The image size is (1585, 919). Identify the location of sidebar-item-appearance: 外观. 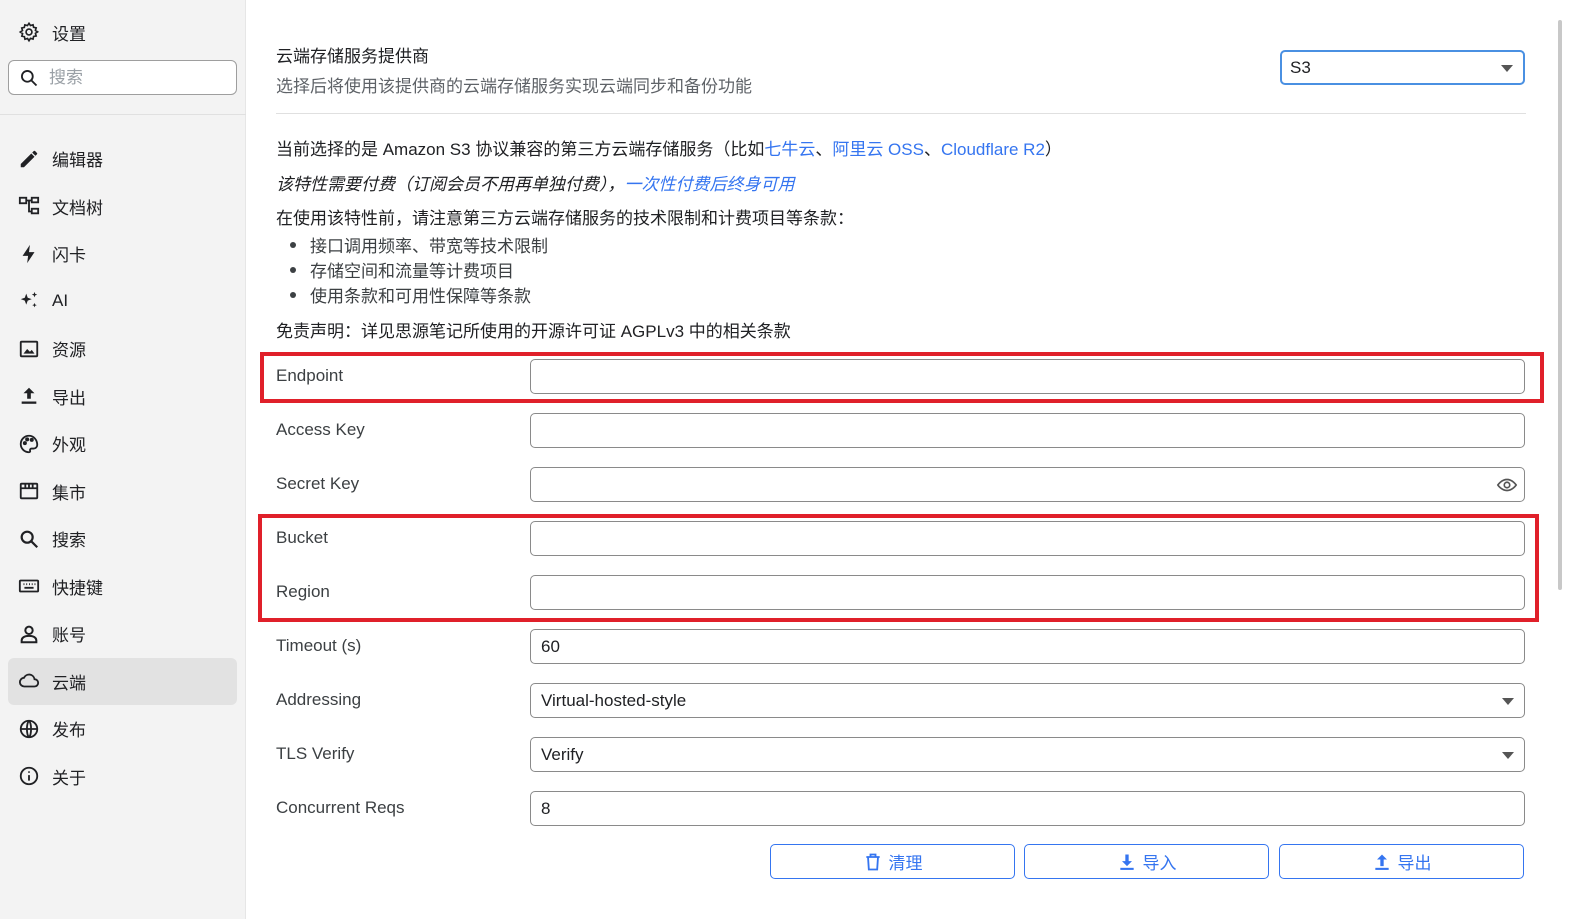
(122, 444).